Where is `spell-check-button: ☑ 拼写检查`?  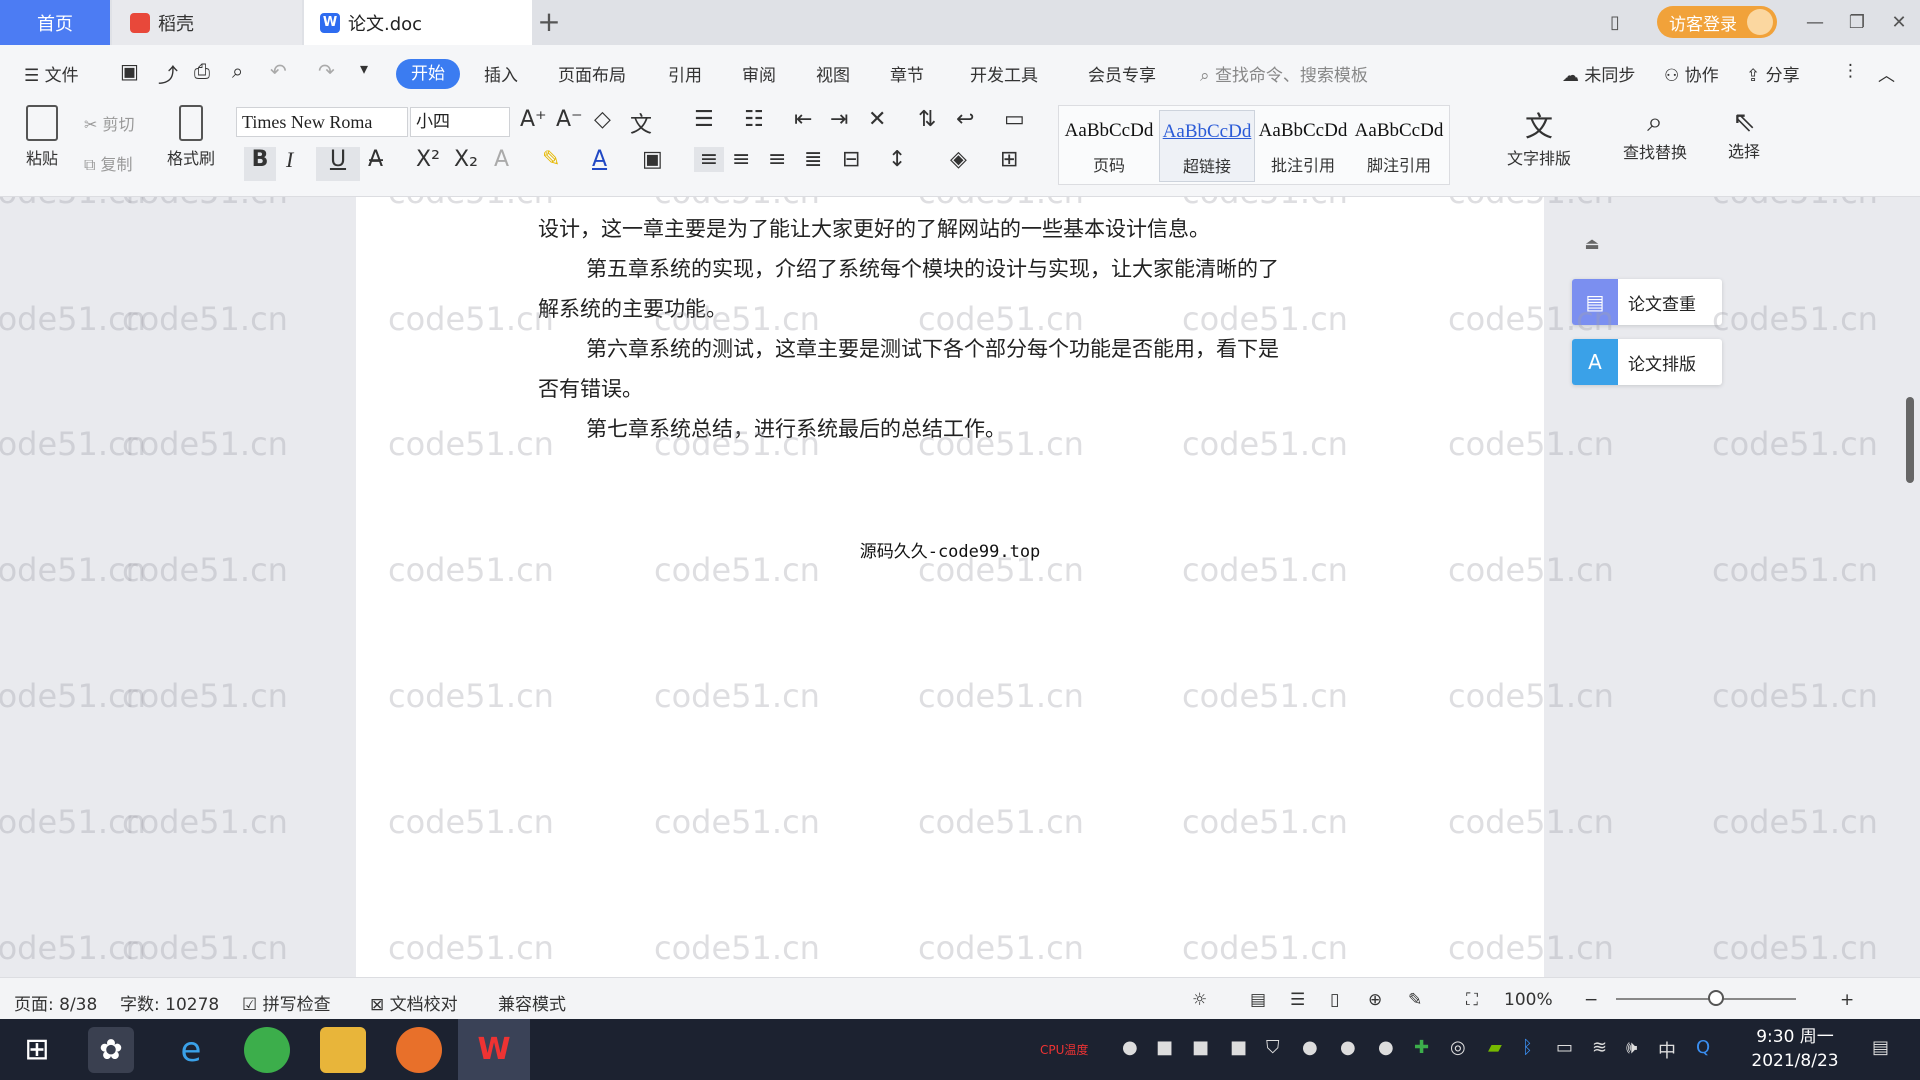 spell-check-button: ☑ 拼写检查 is located at coordinates (286, 1002).